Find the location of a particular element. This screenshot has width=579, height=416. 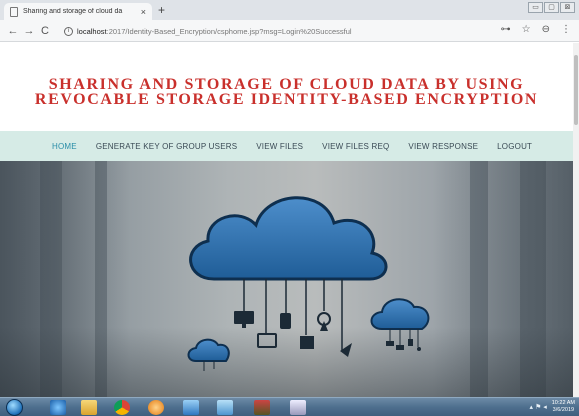

account-icon: ⊖ is located at coordinates (546, 29).